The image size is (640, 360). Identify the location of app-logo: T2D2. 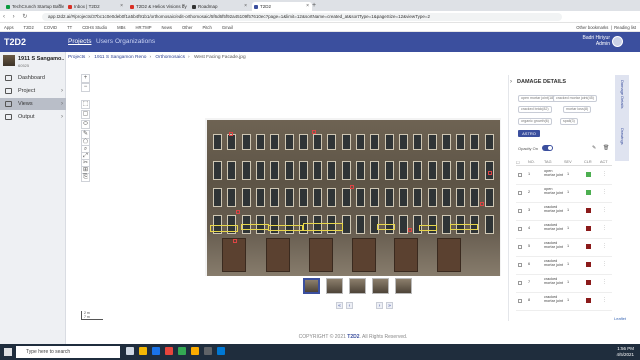
(15, 42).